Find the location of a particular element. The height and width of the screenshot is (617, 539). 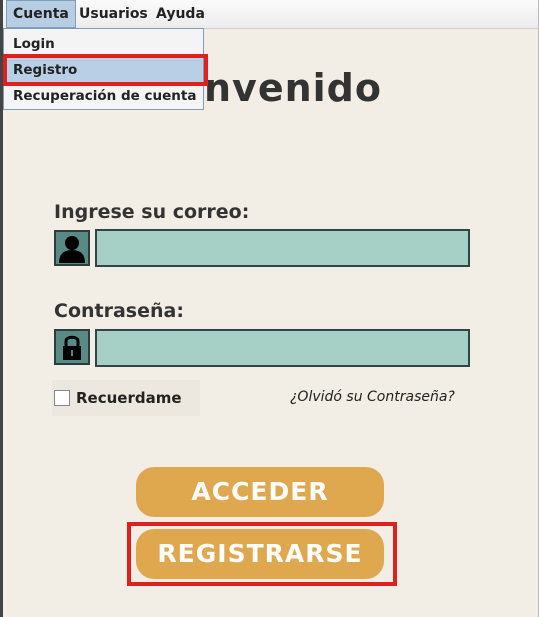

email-label: Ingrese su correo: is located at coordinates (152, 212).